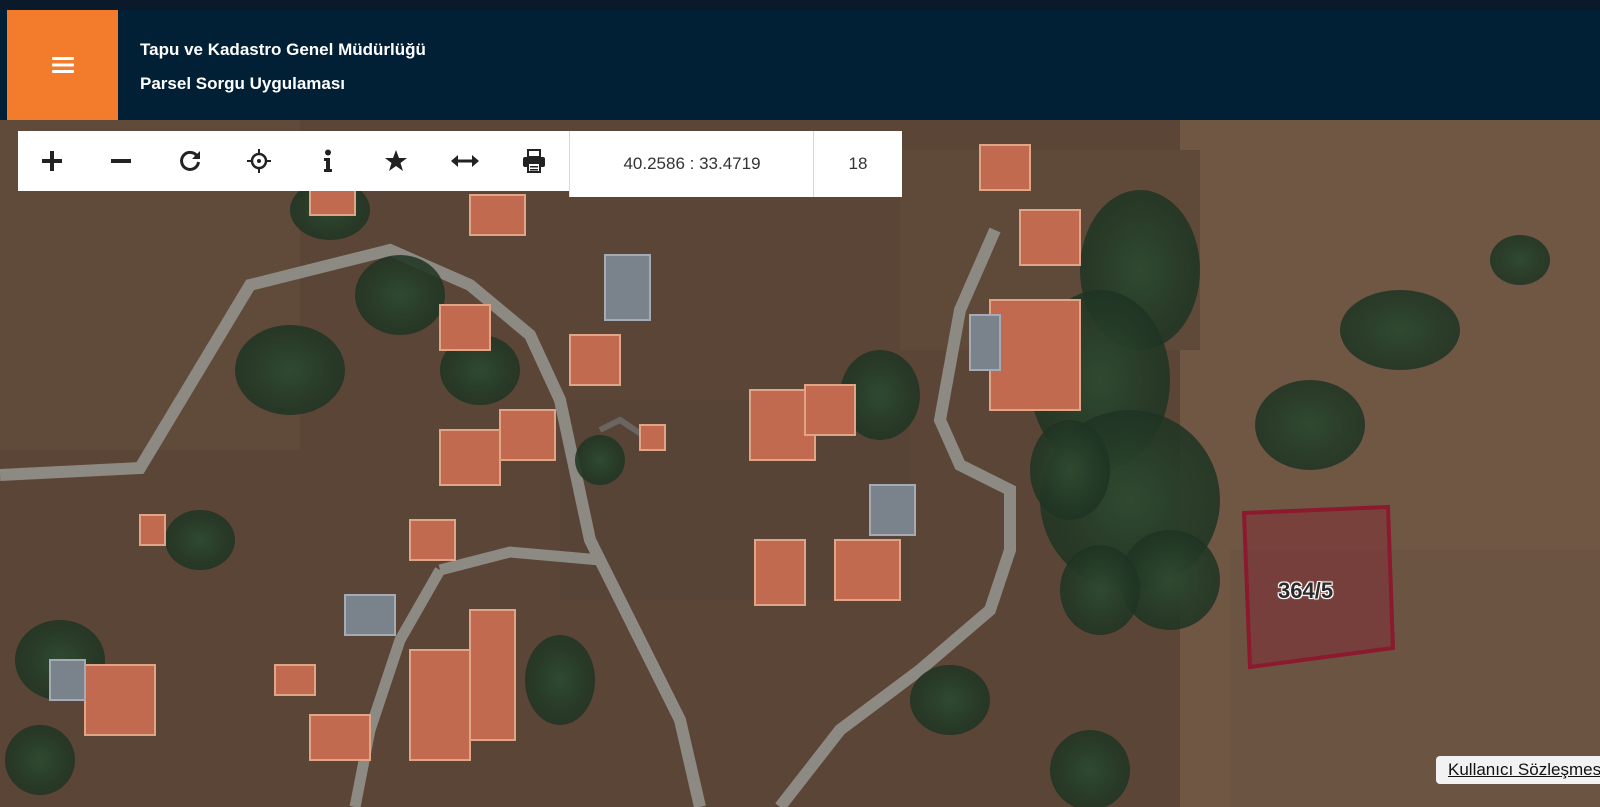  I want to click on top-strip, so click(800, 5).